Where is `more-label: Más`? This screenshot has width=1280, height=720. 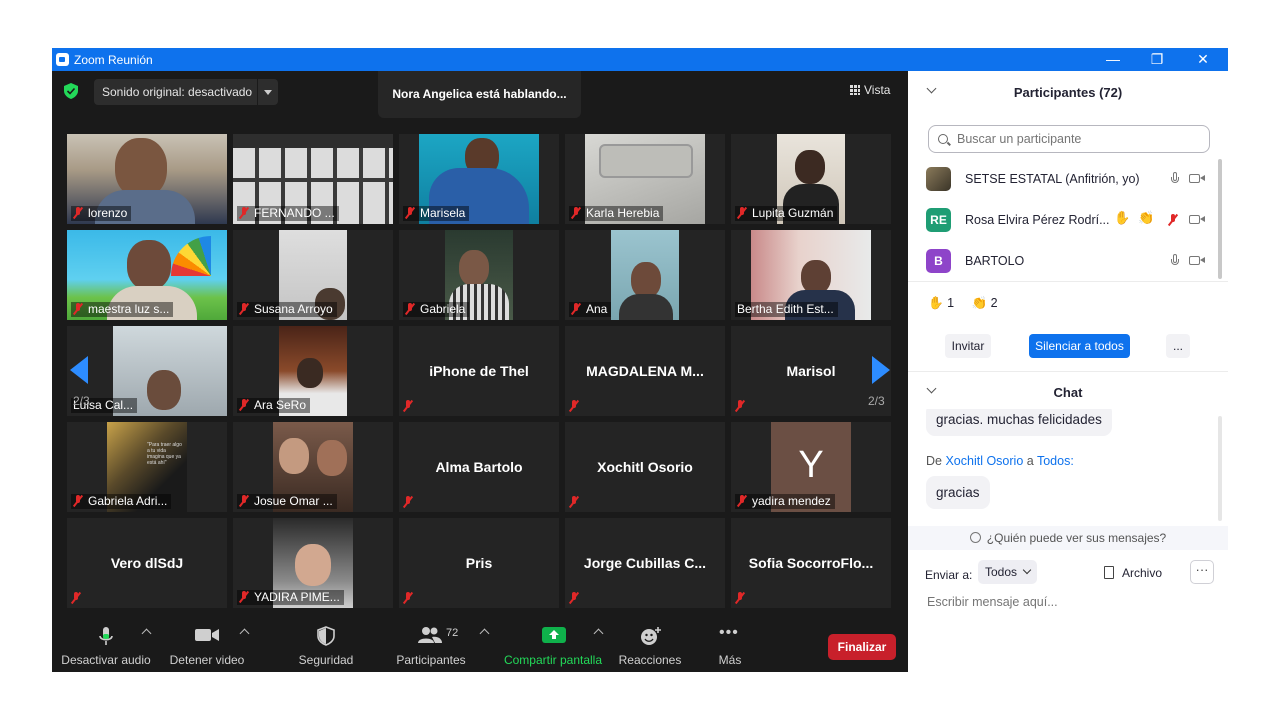
more-label: Más is located at coordinates (730, 660).